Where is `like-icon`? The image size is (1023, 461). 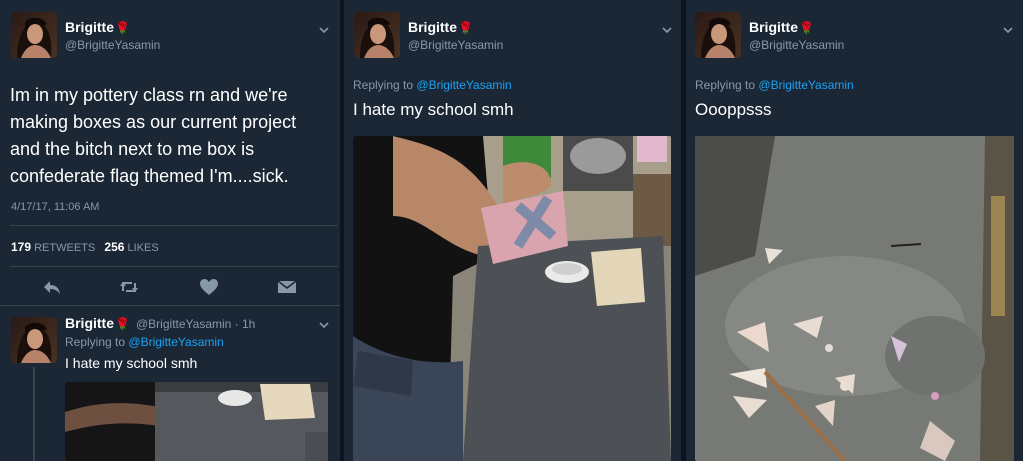 like-icon is located at coordinates (209, 287).